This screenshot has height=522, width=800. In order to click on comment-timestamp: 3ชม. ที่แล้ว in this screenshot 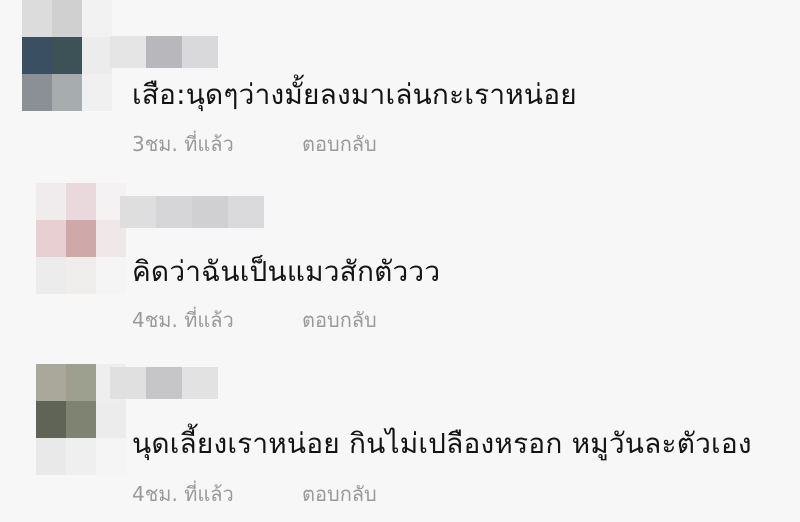, I will do `click(183, 144)`.